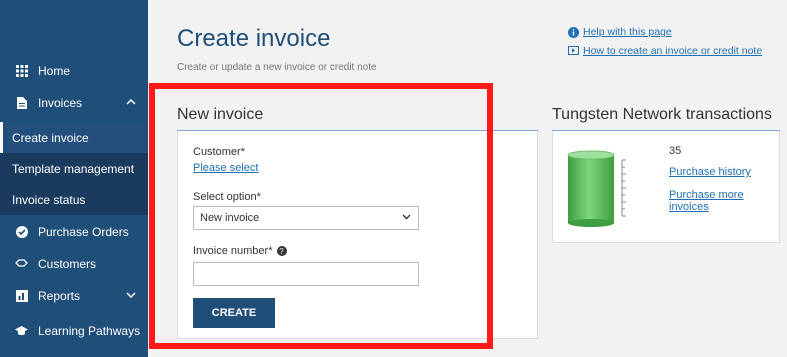 This screenshot has width=787, height=357. I want to click on sidebar-item-learning-pathways: Learning Pathways, so click(74, 330).